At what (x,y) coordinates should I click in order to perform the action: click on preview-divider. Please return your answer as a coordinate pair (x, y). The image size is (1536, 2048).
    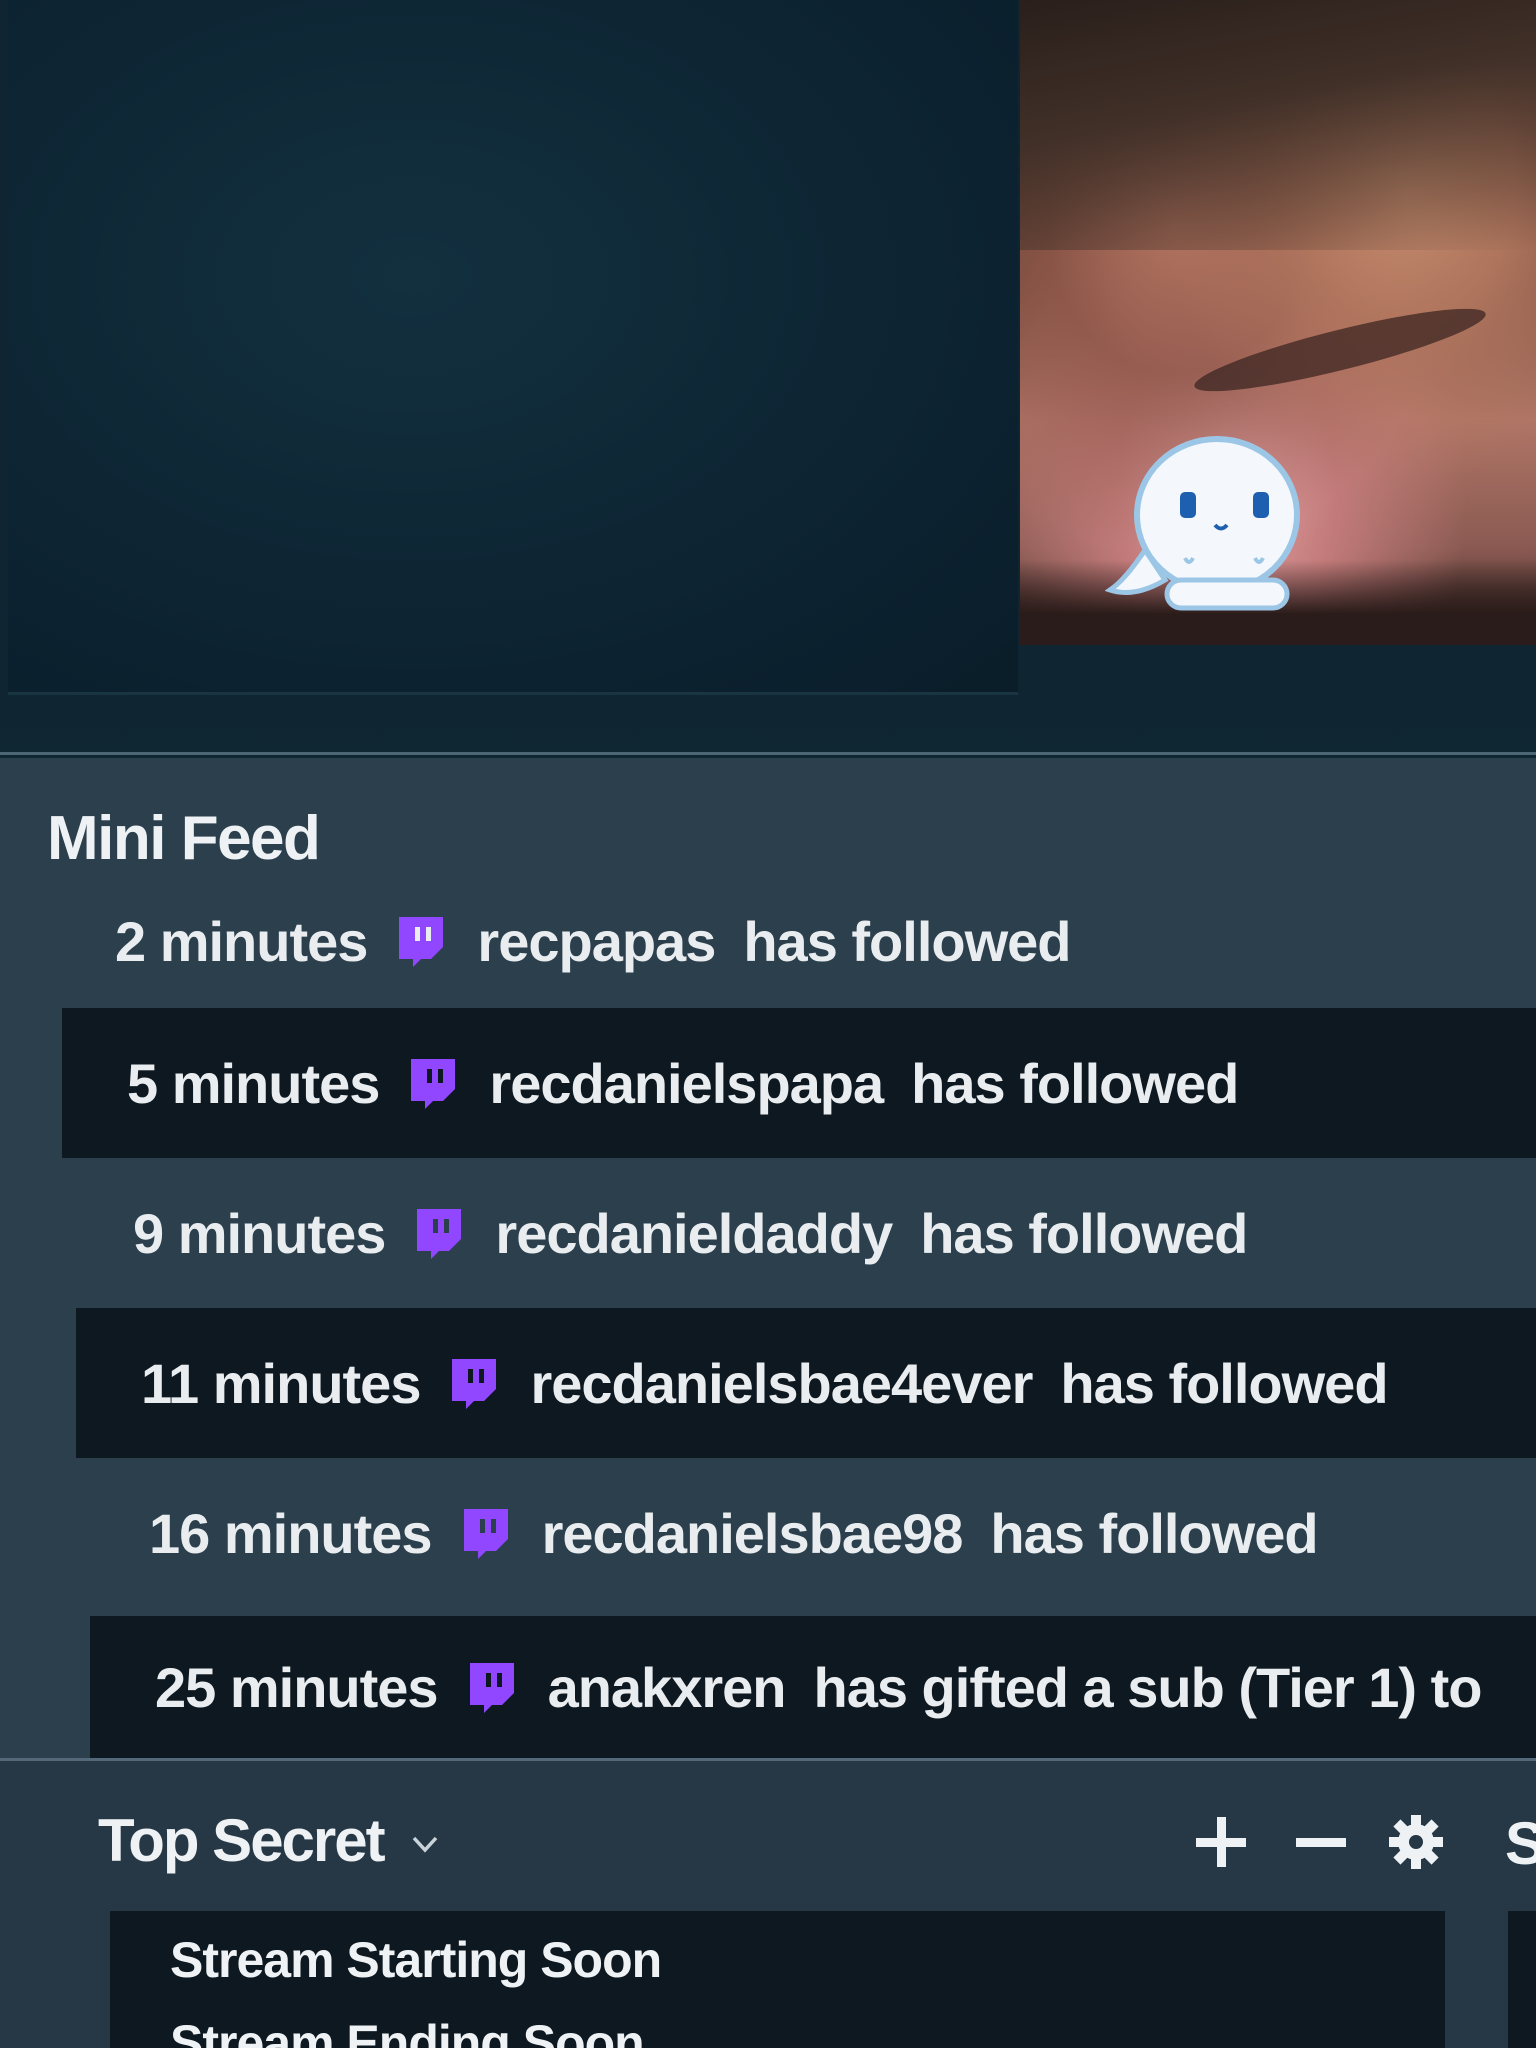
    Looking at the image, I should click on (768, 753).